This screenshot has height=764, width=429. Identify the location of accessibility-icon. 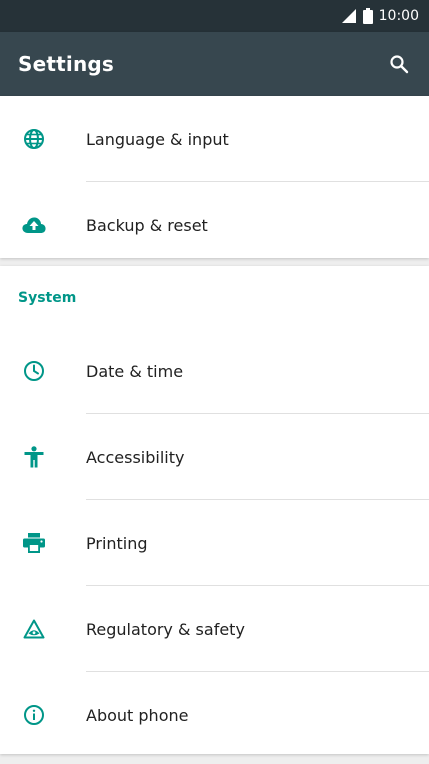
(34, 457).